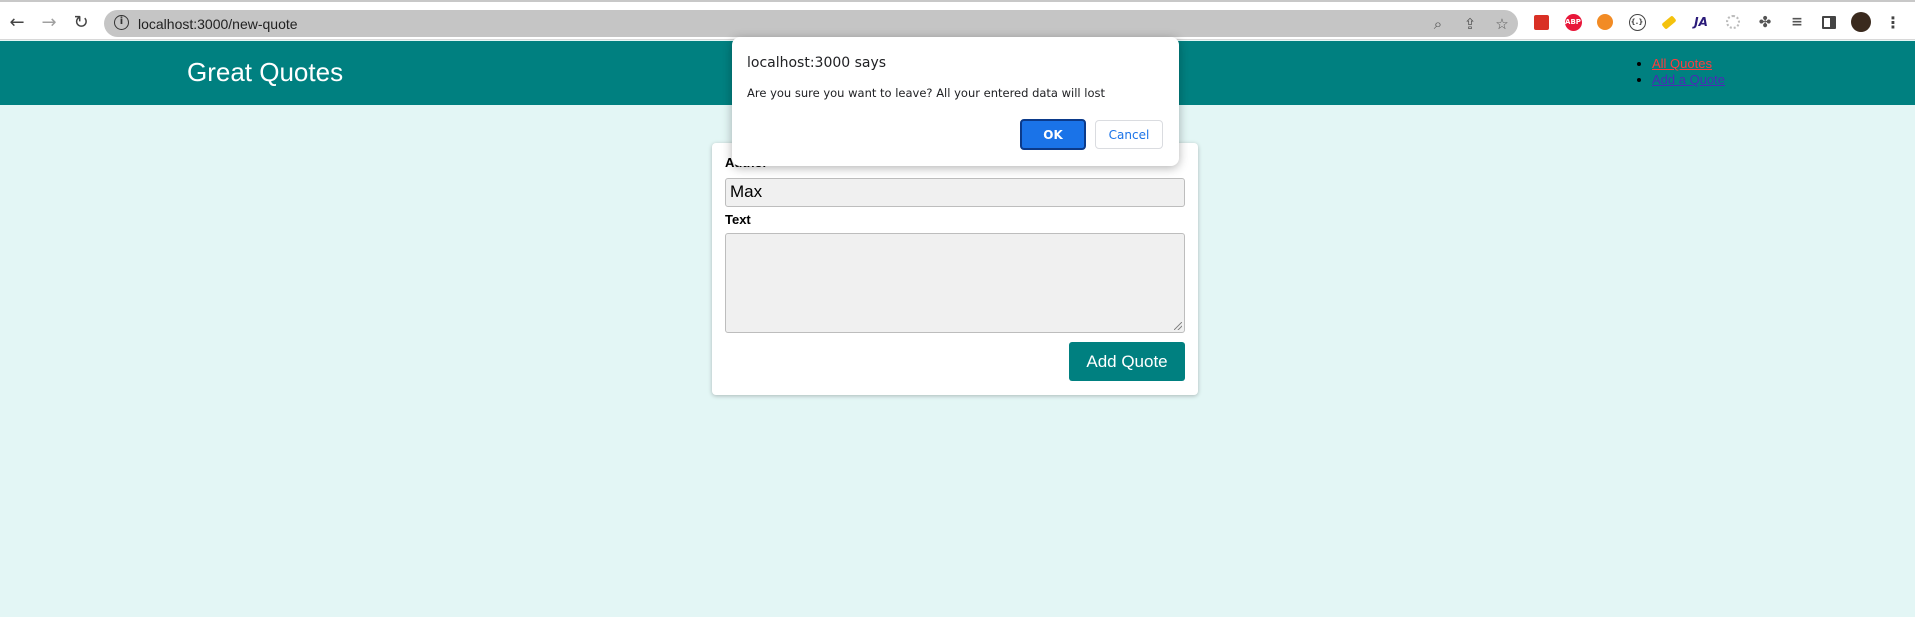 Image resolution: width=1915 pixels, height=617 pixels. I want to click on add-quote-link: Add a Quote, so click(1688, 79).